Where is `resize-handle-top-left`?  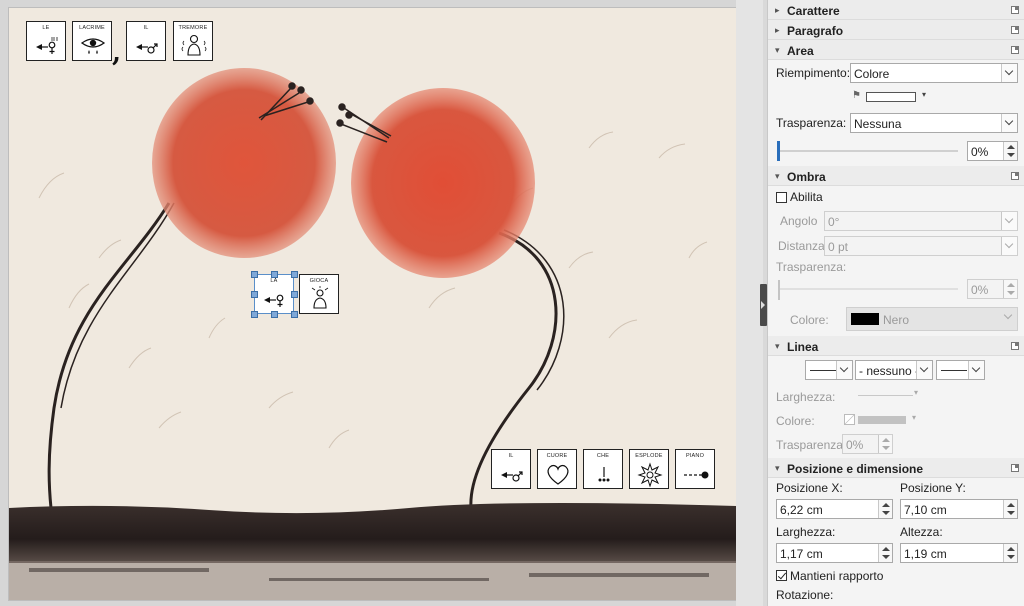 resize-handle-top-left is located at coordinates (254, 274).